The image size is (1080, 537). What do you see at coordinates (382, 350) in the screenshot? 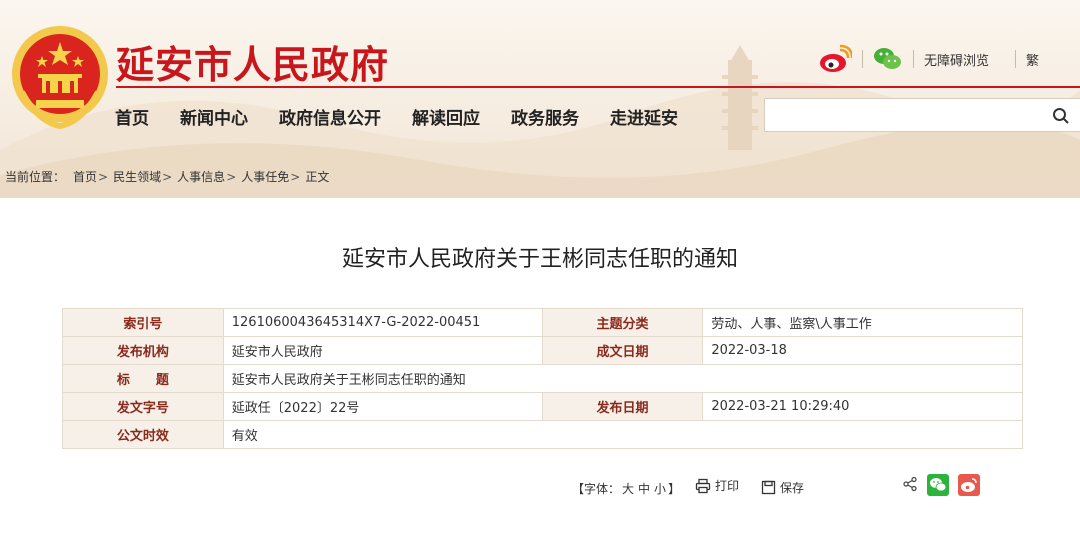
I see `meta-value-publisher: 延安市人民政府` at bounding box center [382, 350].